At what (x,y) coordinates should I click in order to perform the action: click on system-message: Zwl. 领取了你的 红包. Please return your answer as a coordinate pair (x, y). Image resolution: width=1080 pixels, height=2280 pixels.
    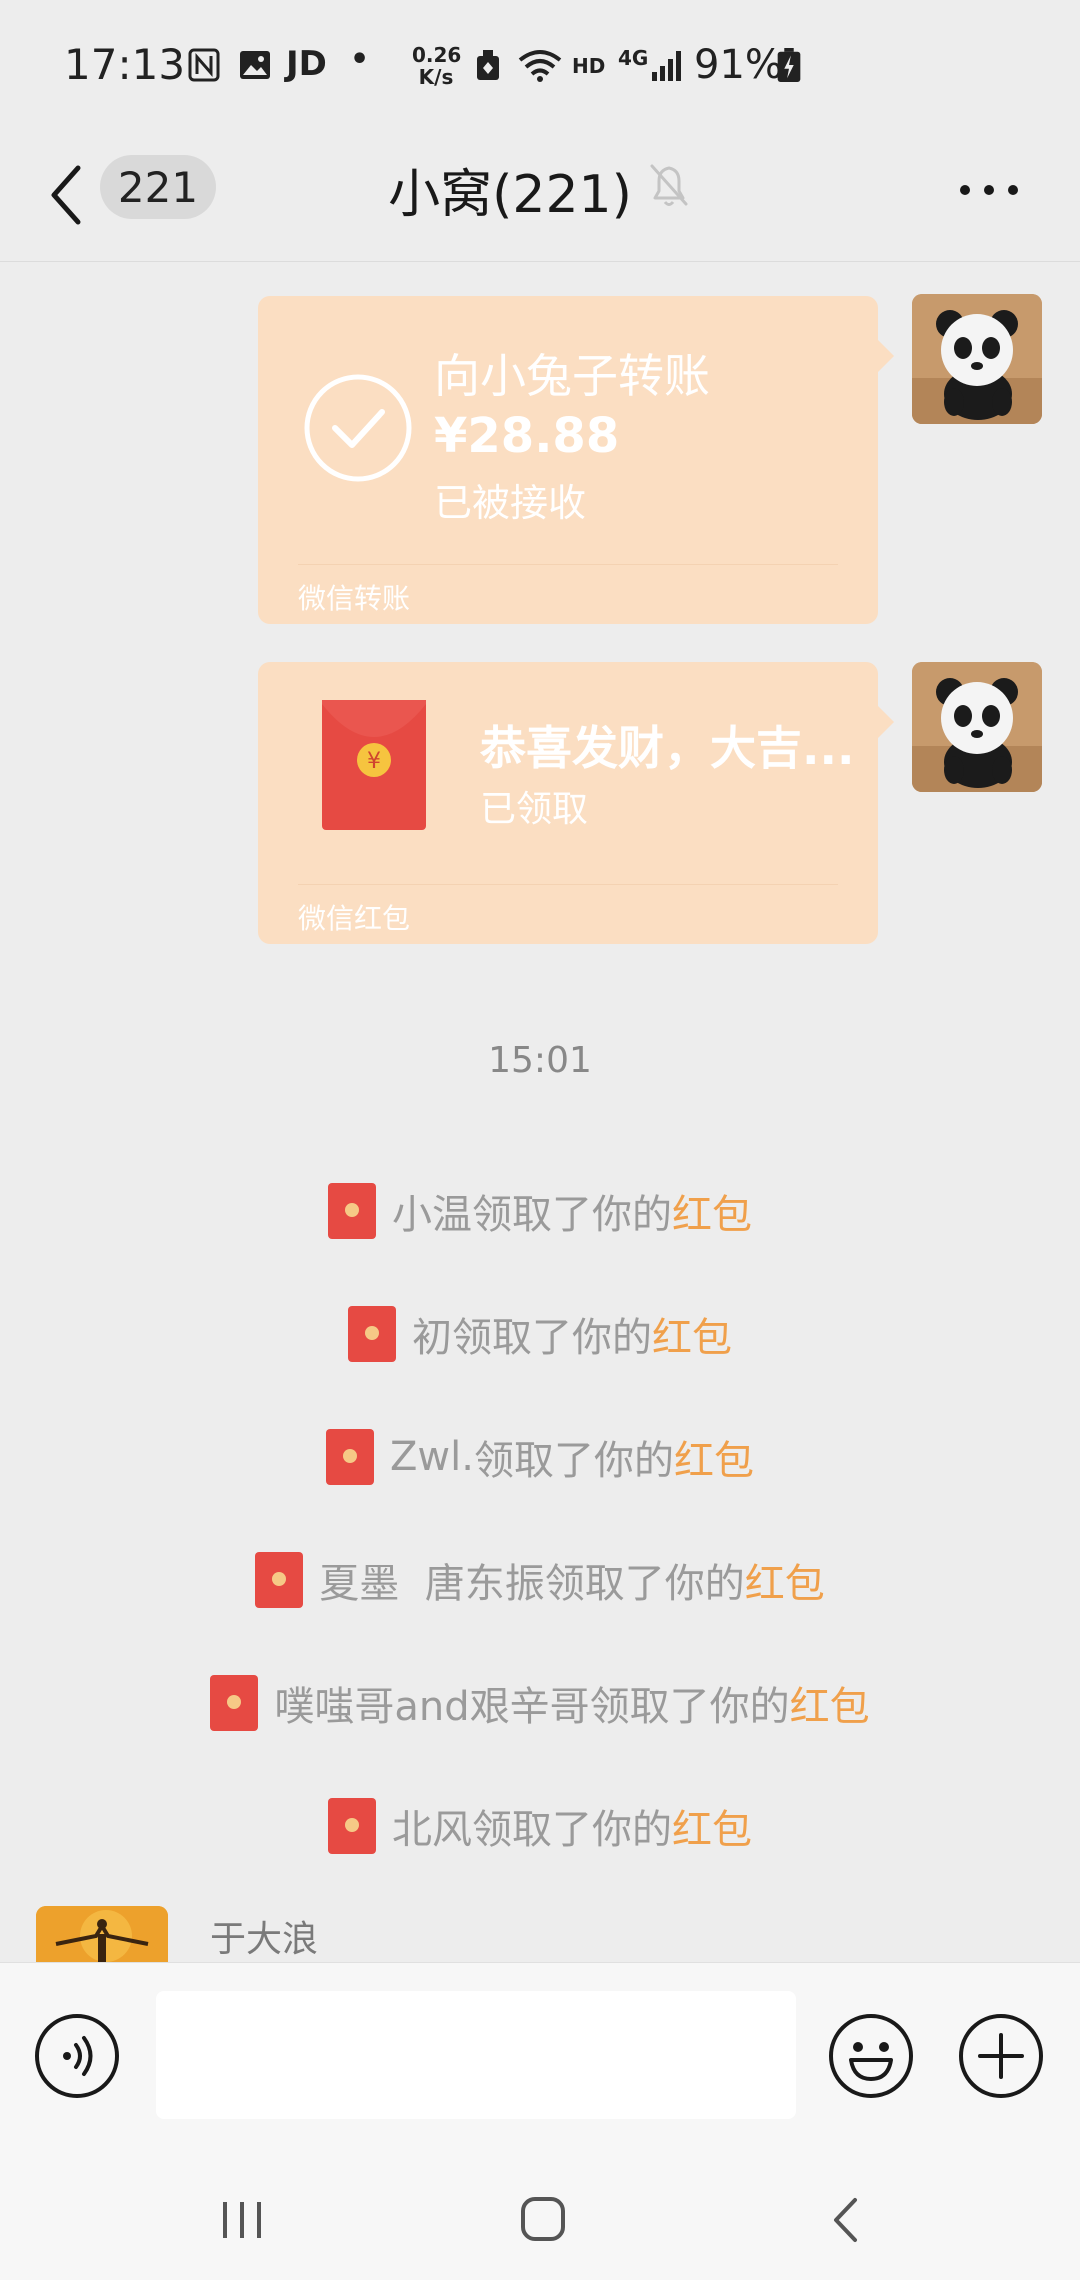
    Looking at the image, I should click on (540, 1457).